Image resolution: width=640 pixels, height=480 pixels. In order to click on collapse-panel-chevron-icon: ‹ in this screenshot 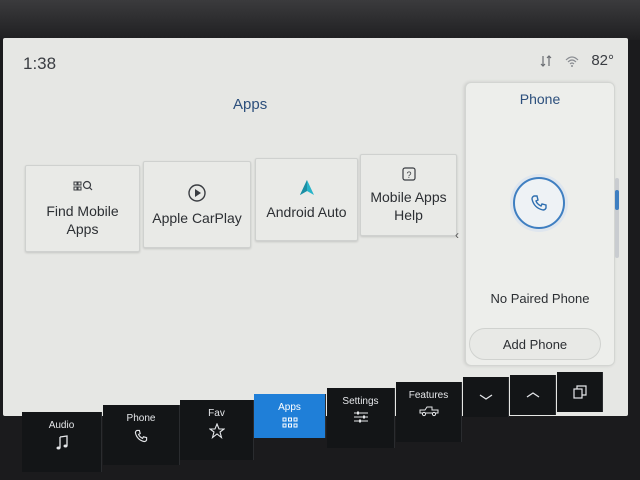, I will do `click(457, 235)`.